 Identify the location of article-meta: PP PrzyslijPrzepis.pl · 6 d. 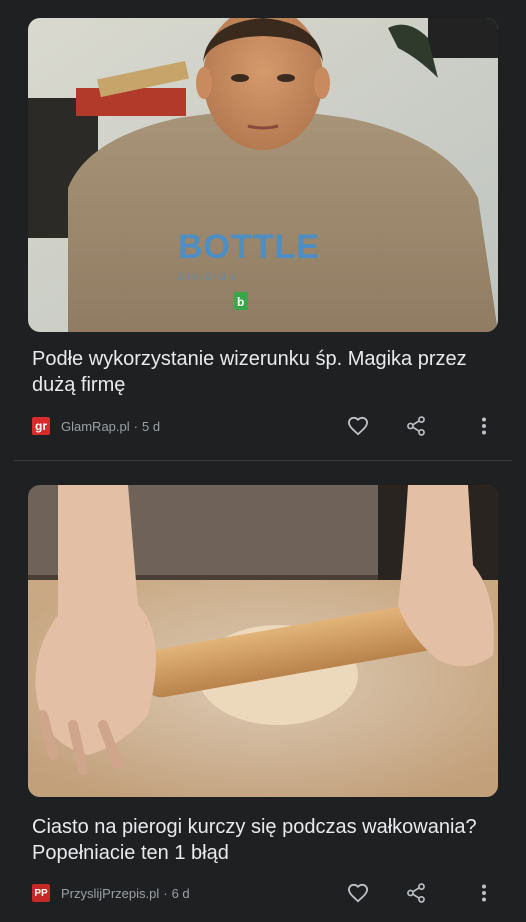
(265, 893).